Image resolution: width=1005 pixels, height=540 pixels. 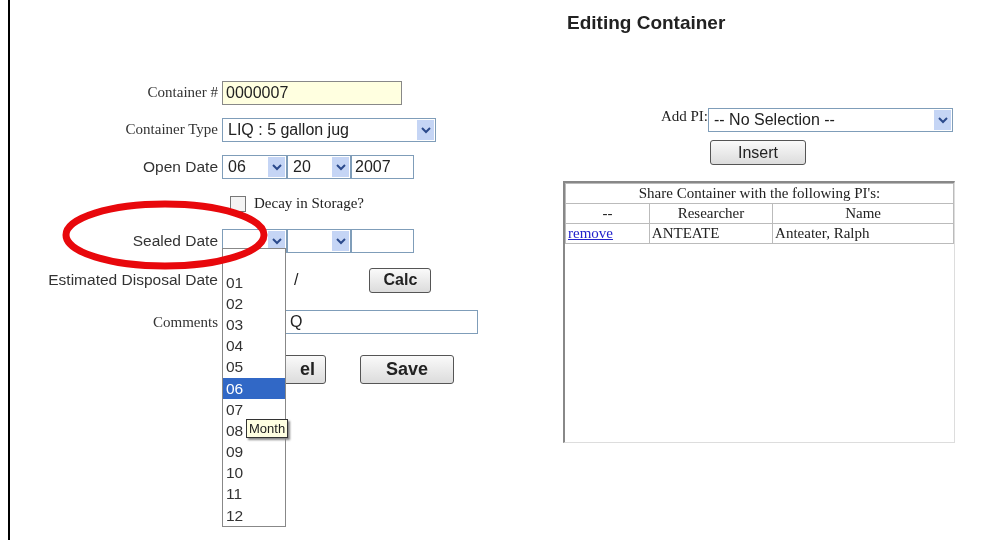 I want to click on month-select: 06, so click(x=254, y=166).